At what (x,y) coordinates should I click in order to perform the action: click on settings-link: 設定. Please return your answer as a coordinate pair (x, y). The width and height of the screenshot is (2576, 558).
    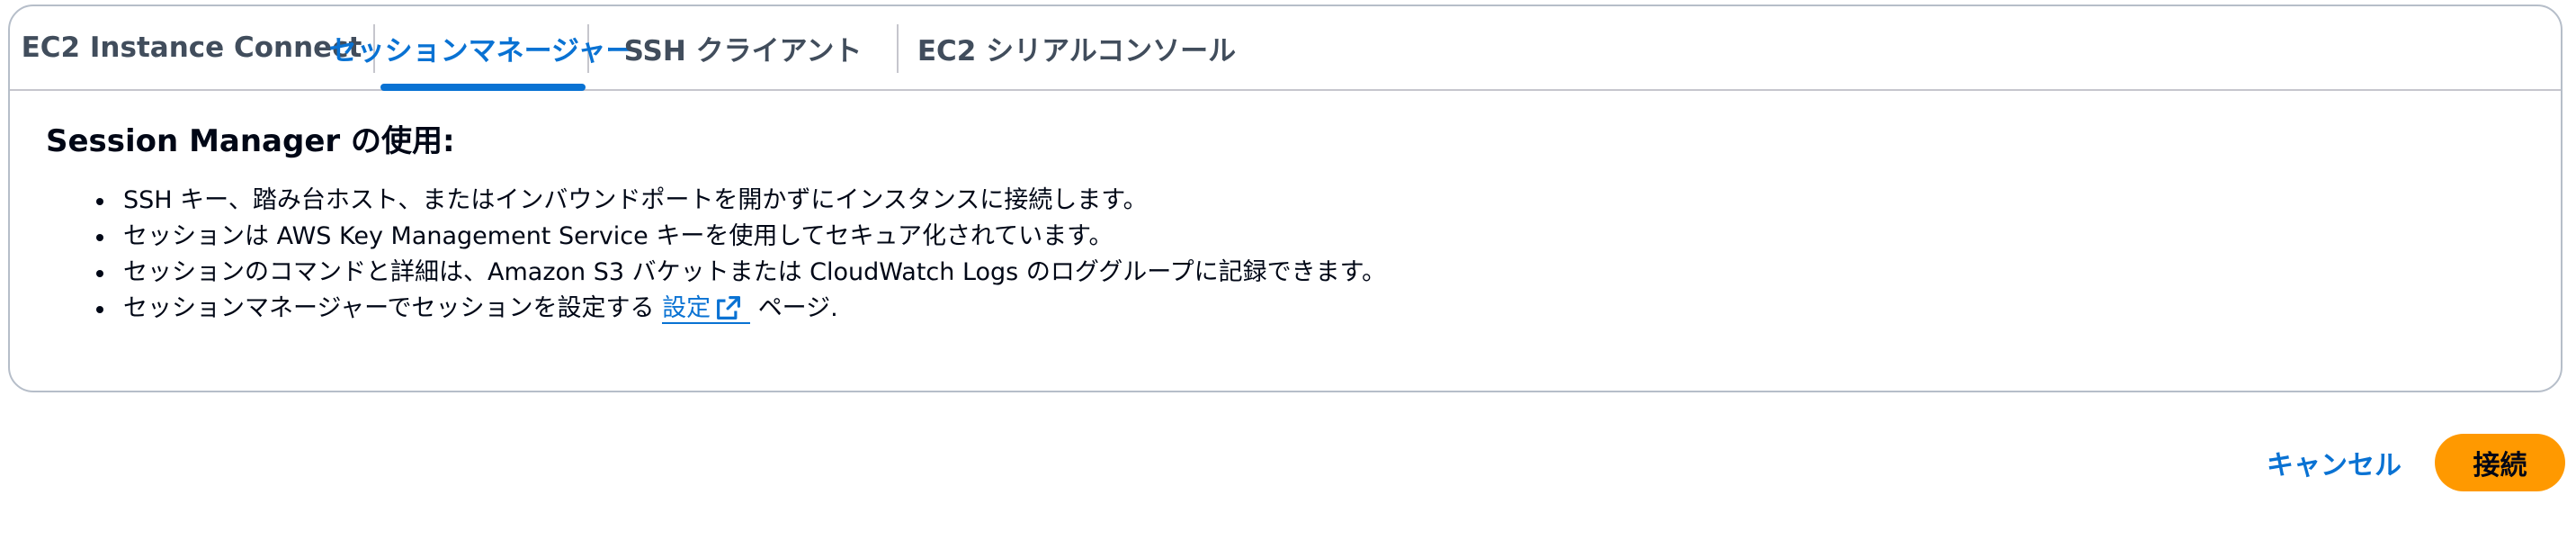
    Looking at the image, I should click on (706, 309).